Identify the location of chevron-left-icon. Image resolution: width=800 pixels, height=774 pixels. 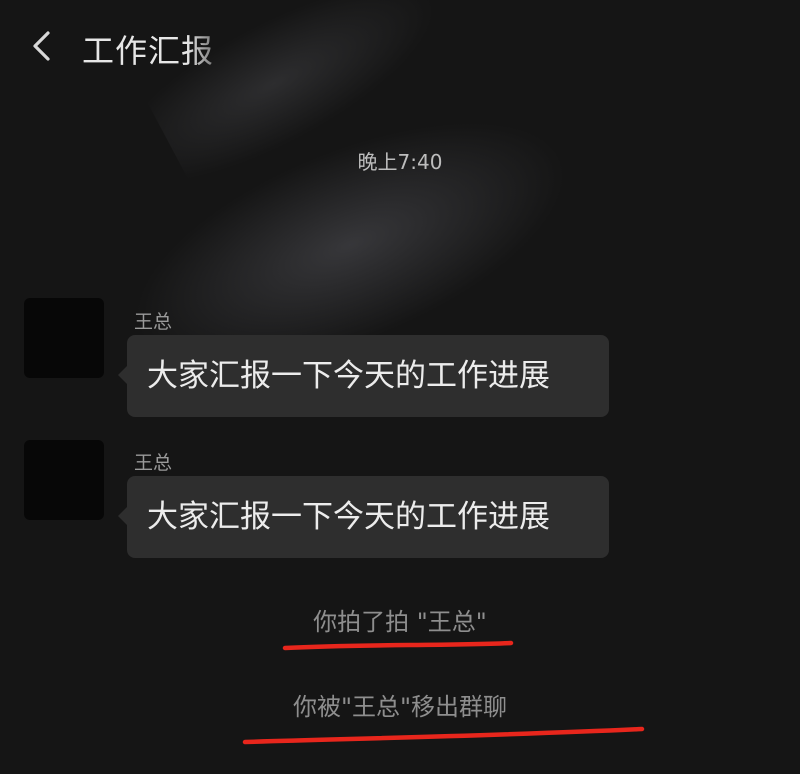
(42, 46).